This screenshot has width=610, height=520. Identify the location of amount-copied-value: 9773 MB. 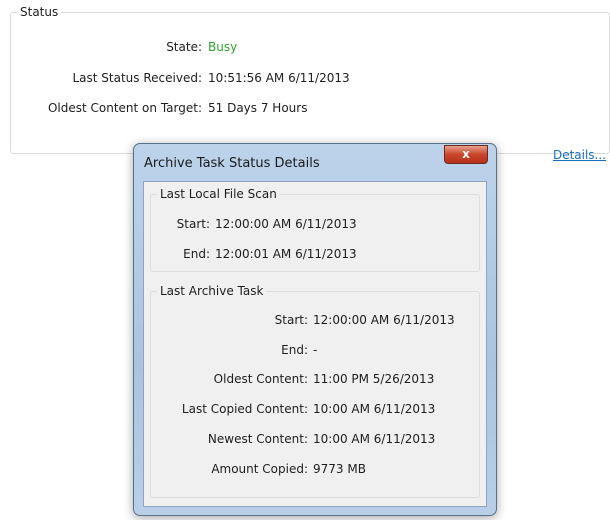
(339, 469).